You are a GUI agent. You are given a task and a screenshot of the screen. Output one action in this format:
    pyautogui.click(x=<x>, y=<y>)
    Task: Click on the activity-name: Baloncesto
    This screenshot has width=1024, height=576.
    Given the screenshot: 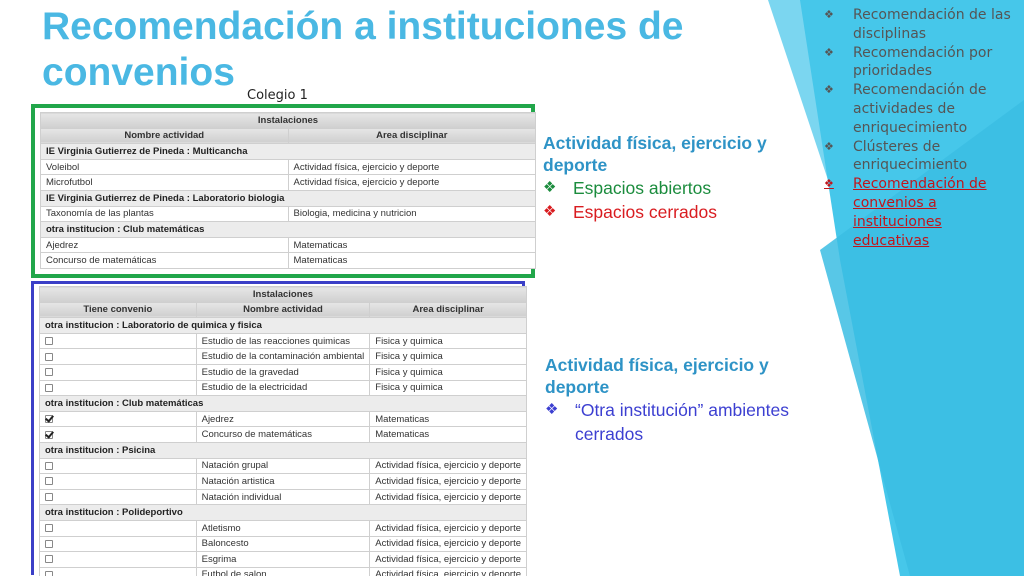 What is the action you would take?
    pyautogui.click(x=283, y=544)
    